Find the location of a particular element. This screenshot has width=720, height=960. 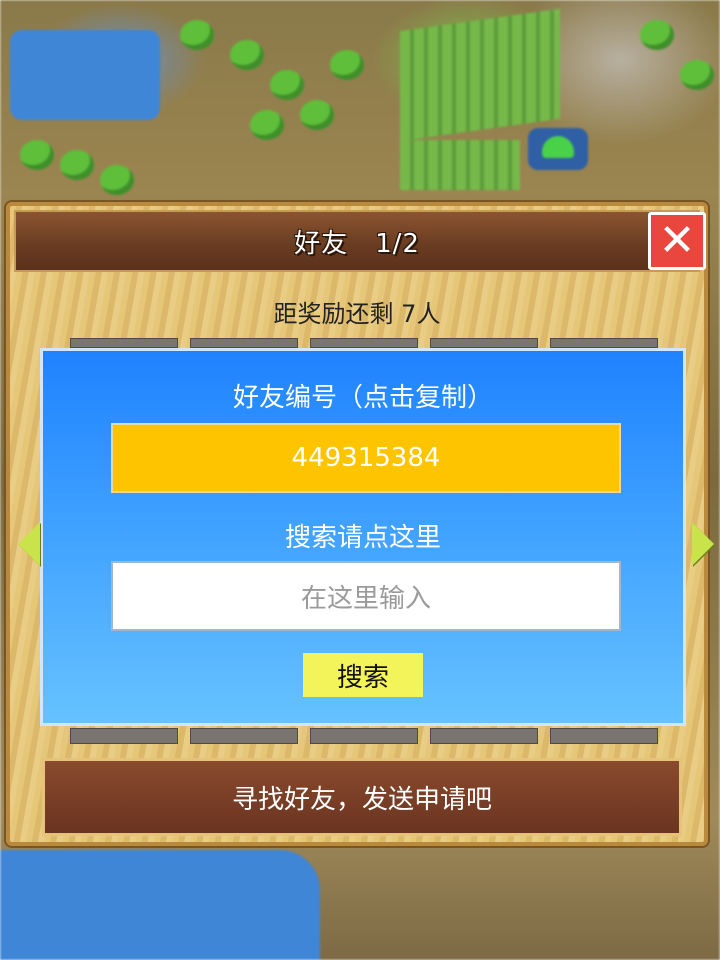

tab-strip-top is located at coordinates (364, 343).